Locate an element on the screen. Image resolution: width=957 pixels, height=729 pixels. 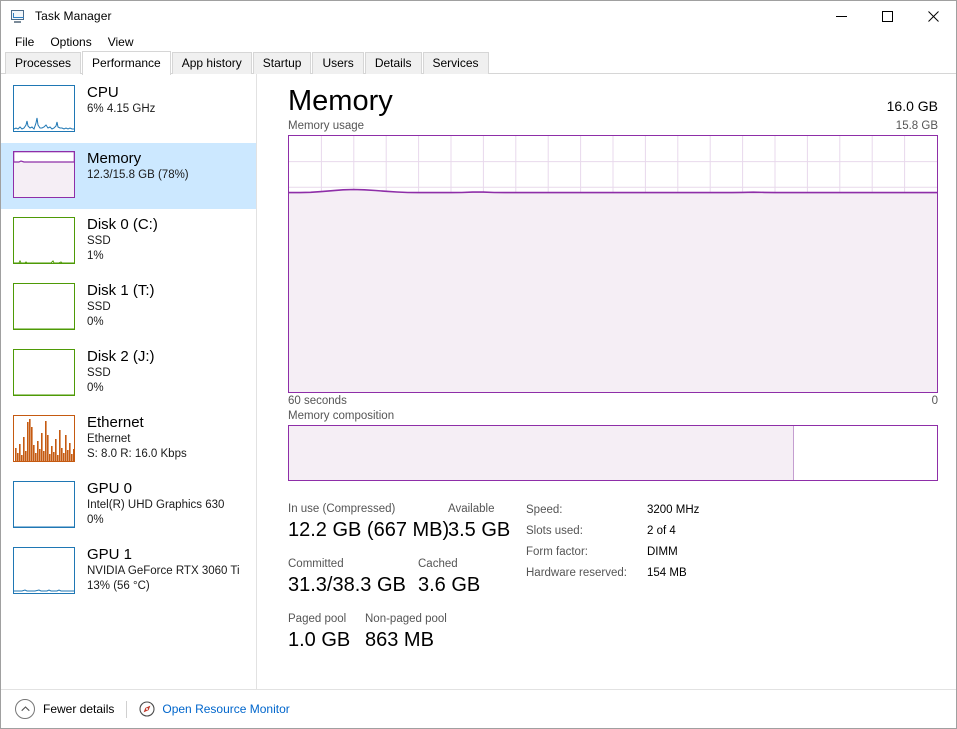
sidebar-item-label: Disk 0 (C:) is located at coordinates (122, 224).